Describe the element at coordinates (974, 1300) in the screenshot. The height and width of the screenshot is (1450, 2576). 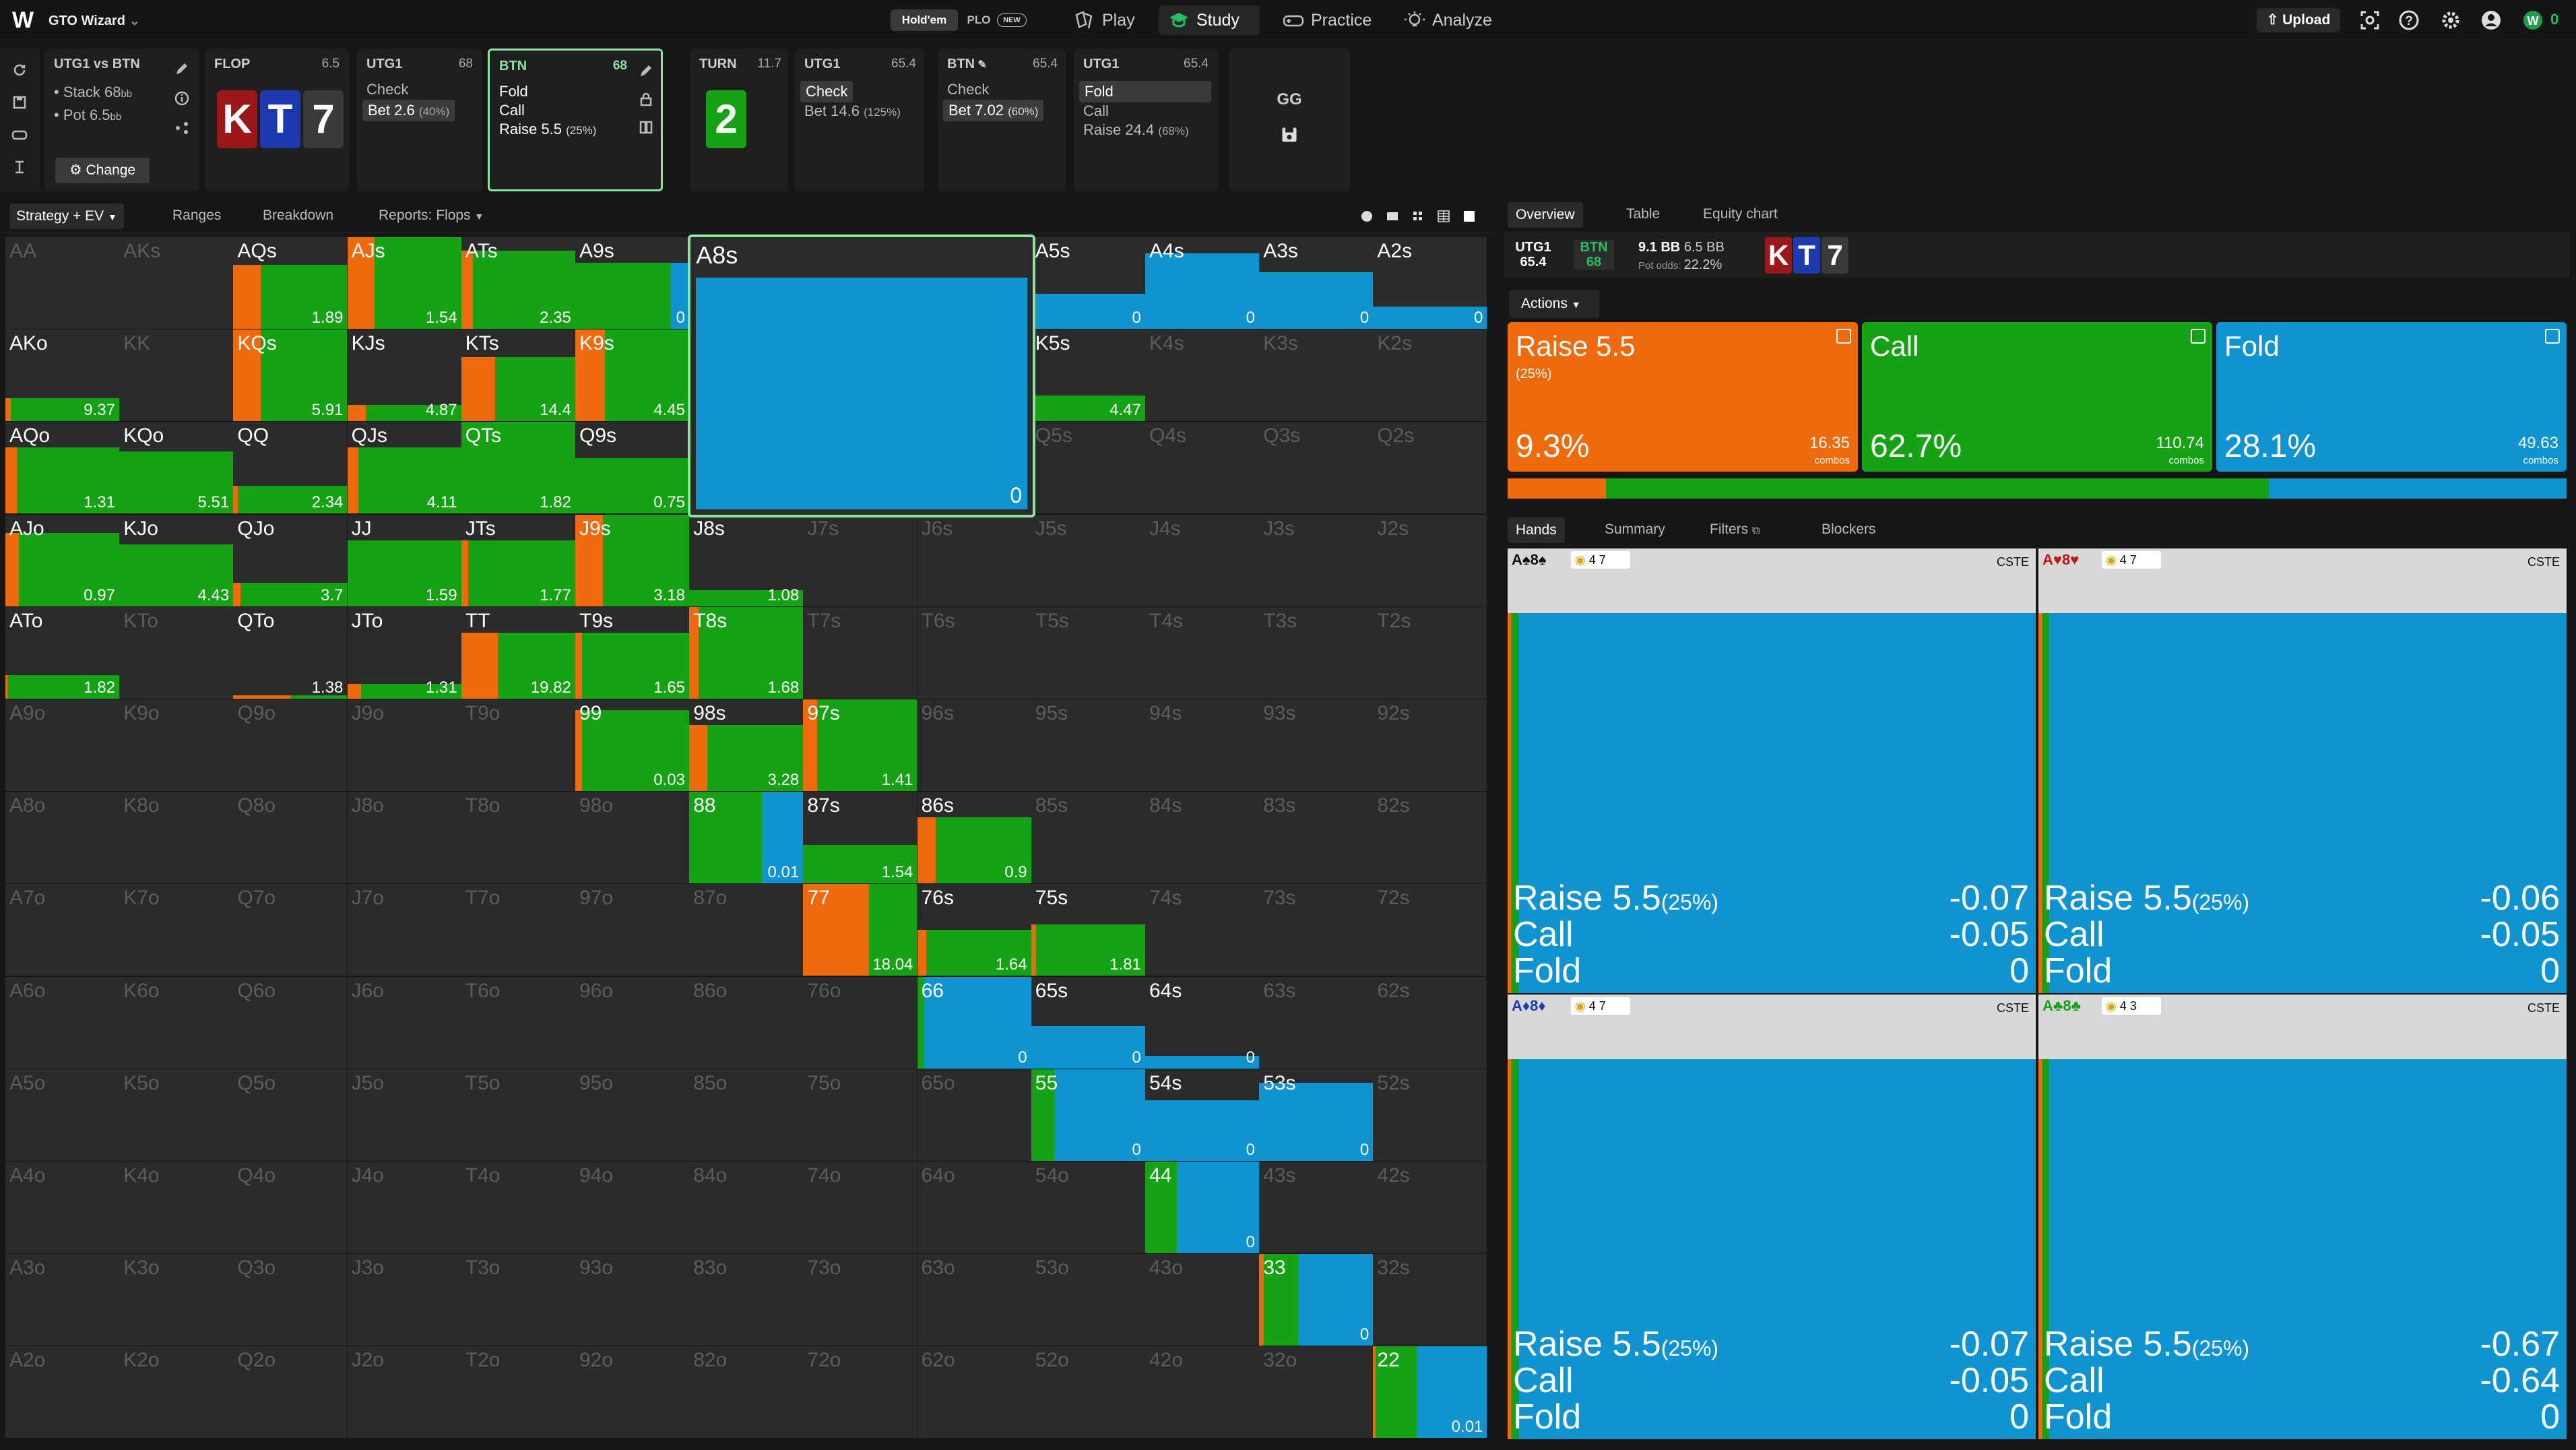
I see `range-cell: 63o` at that location.